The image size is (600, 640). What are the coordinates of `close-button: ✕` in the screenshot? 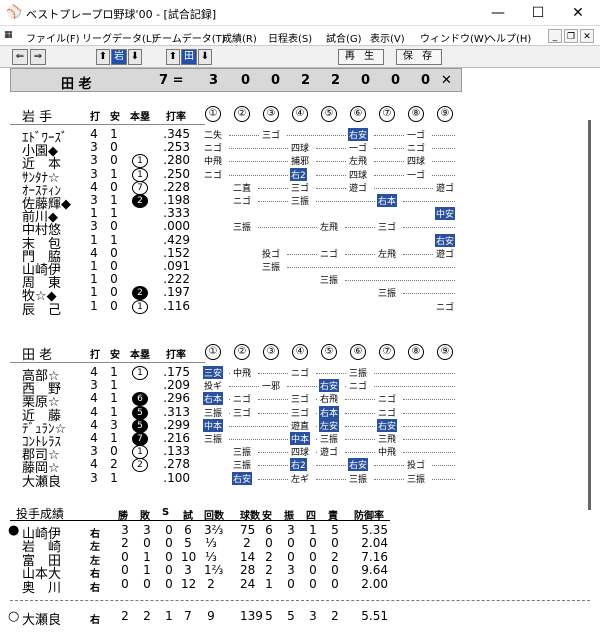 It's located at (578, 13).